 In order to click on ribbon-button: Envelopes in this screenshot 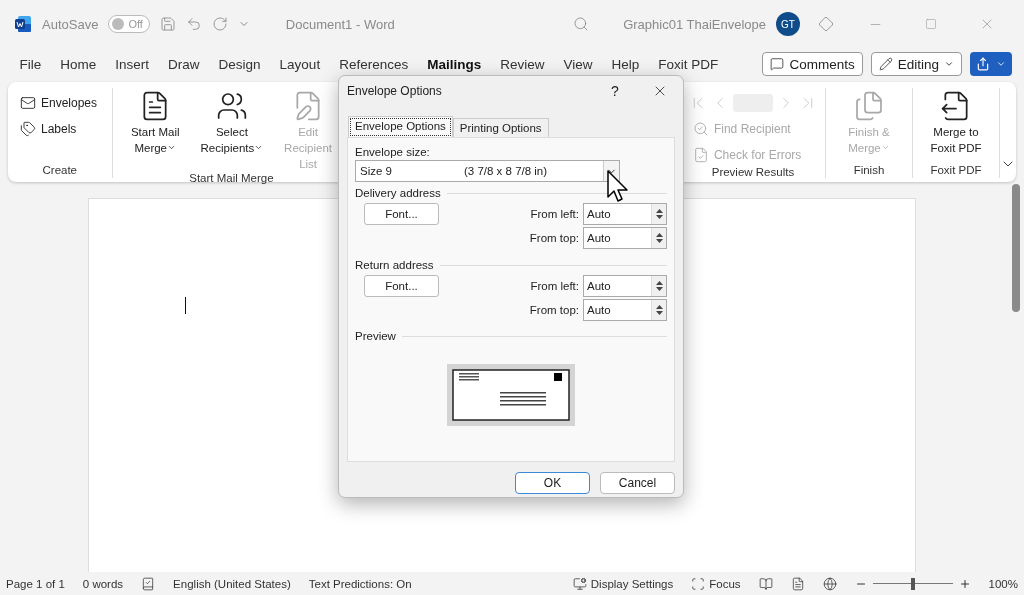, I will do `click(60, 103)`.